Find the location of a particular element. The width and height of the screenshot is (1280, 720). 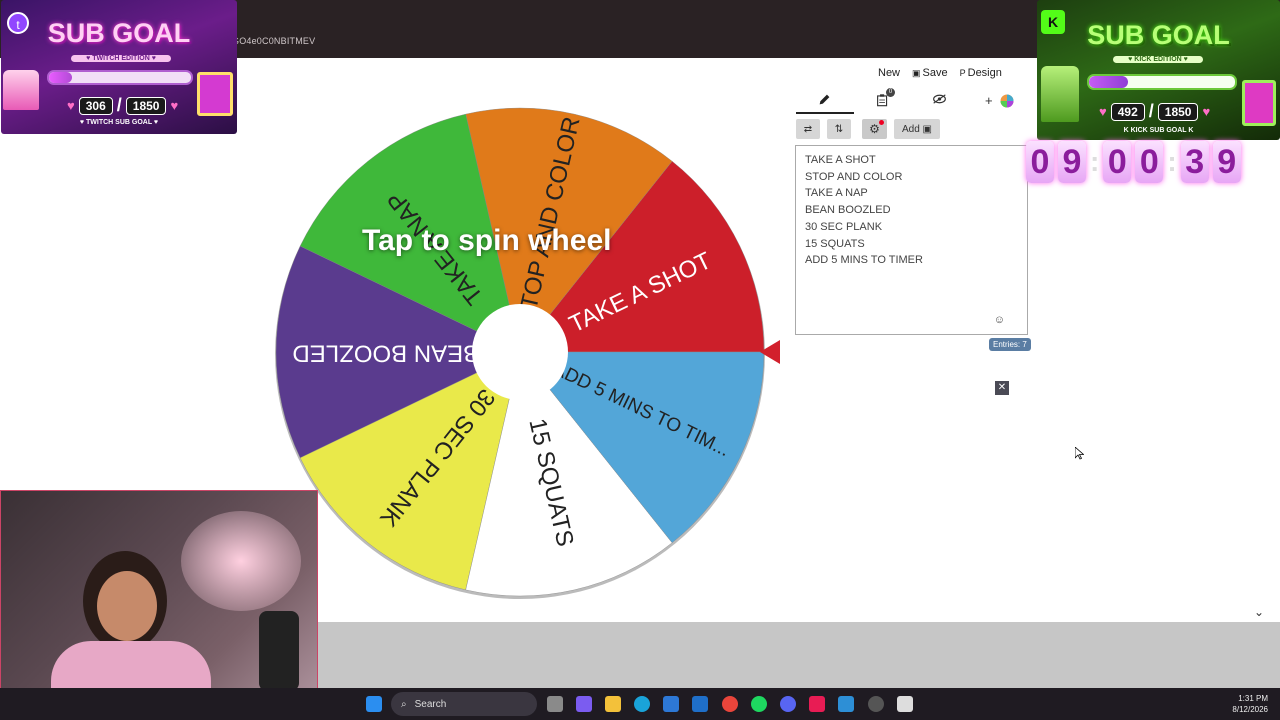

twitch-goal-title: SUB GOAL is located at coordinates (119, 33).